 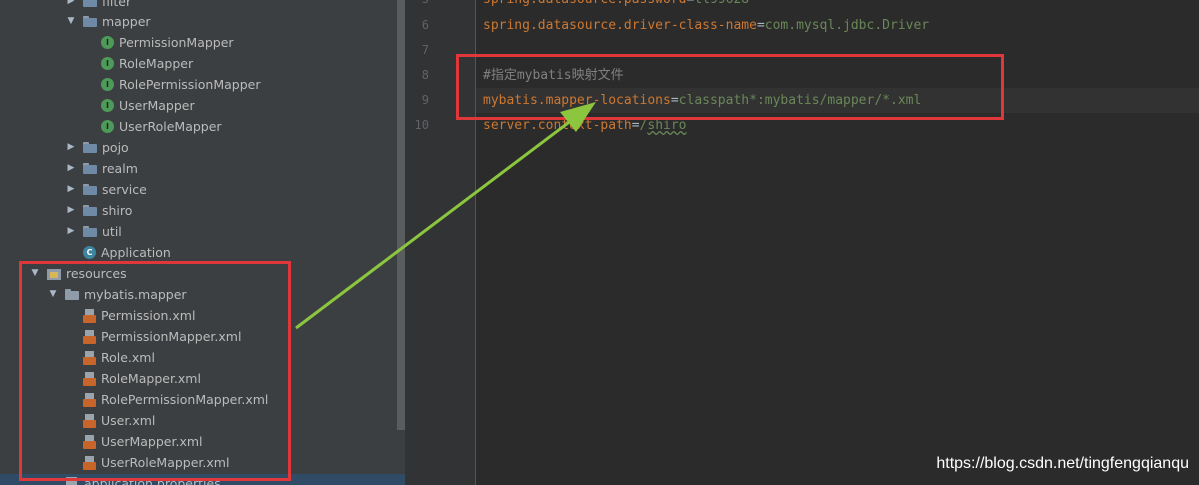 I want to click on annotation-arrow, so click(x=445, y=216).